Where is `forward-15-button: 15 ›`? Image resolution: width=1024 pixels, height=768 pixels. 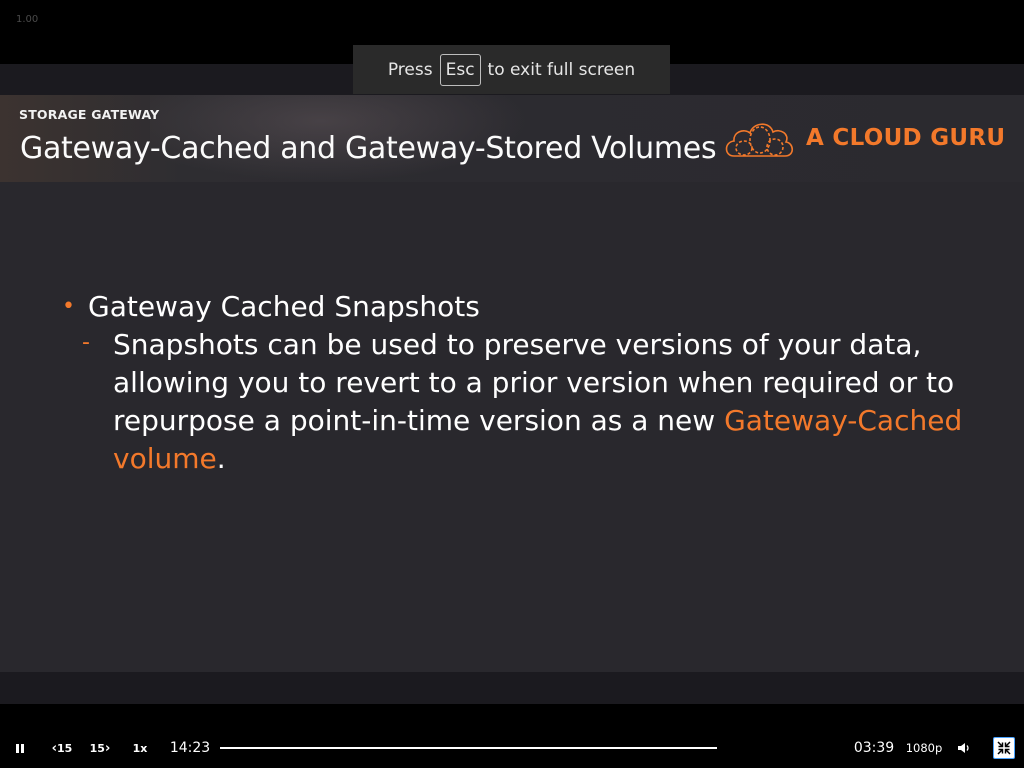 forward-15-button: 15 › is located at coordinates (100, 748).